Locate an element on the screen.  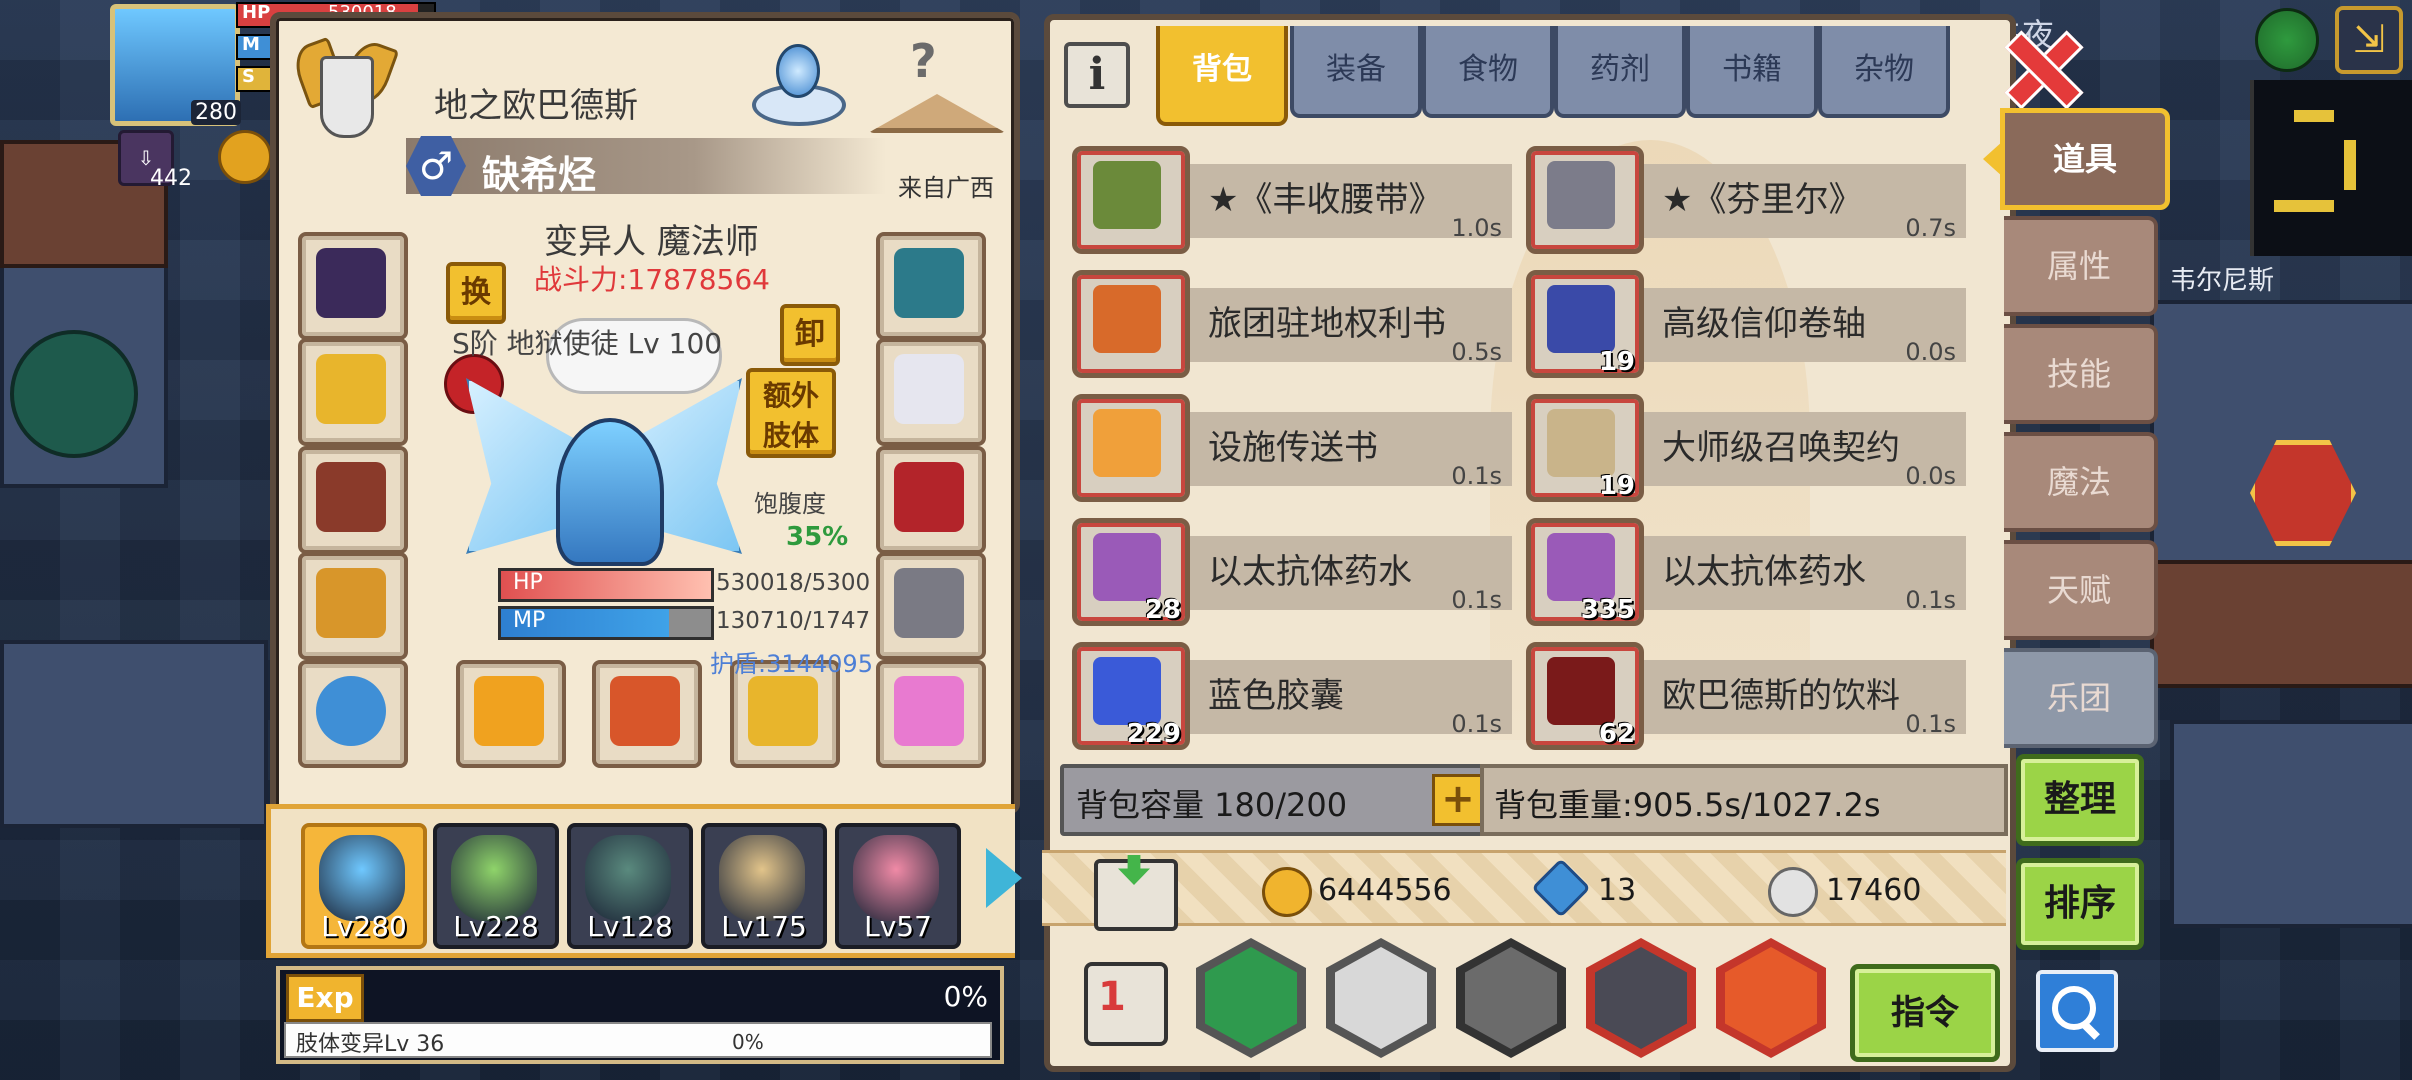
tab-equipment: 装备 is located at coordinates (1356, 72).